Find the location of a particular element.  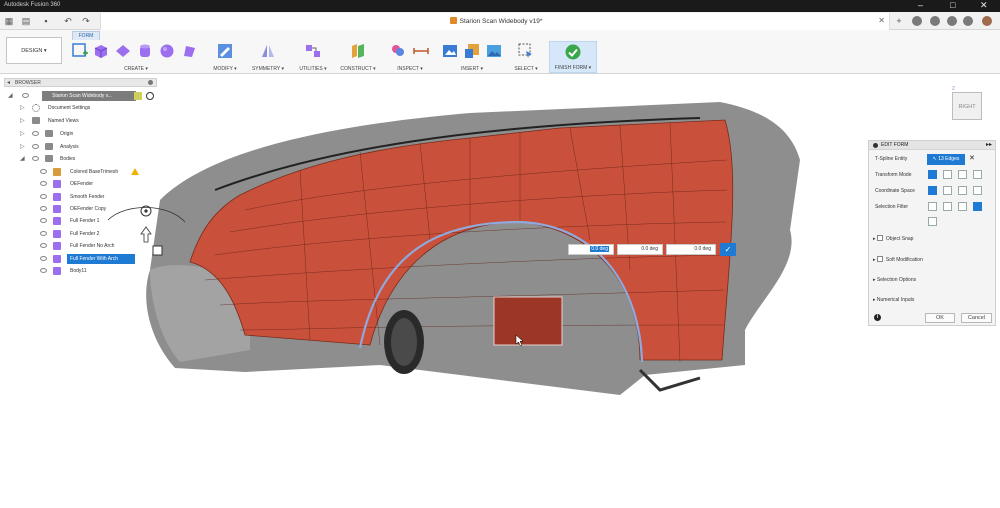

select-group-label: SELECT ▾ is located at coordinates (526, 69).